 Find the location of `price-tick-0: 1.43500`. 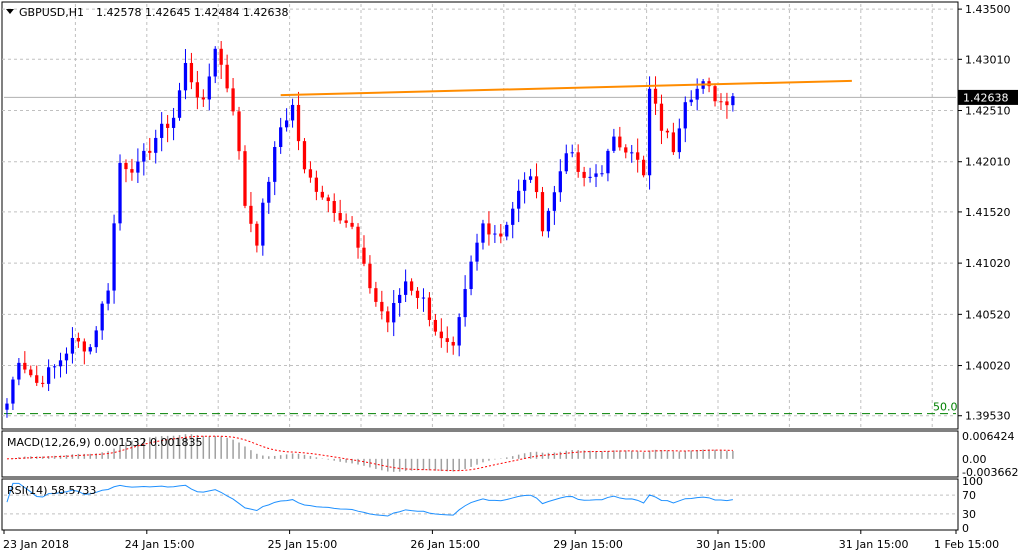

price-tick-0: 1.43500 is located at coordinates (988, 9).